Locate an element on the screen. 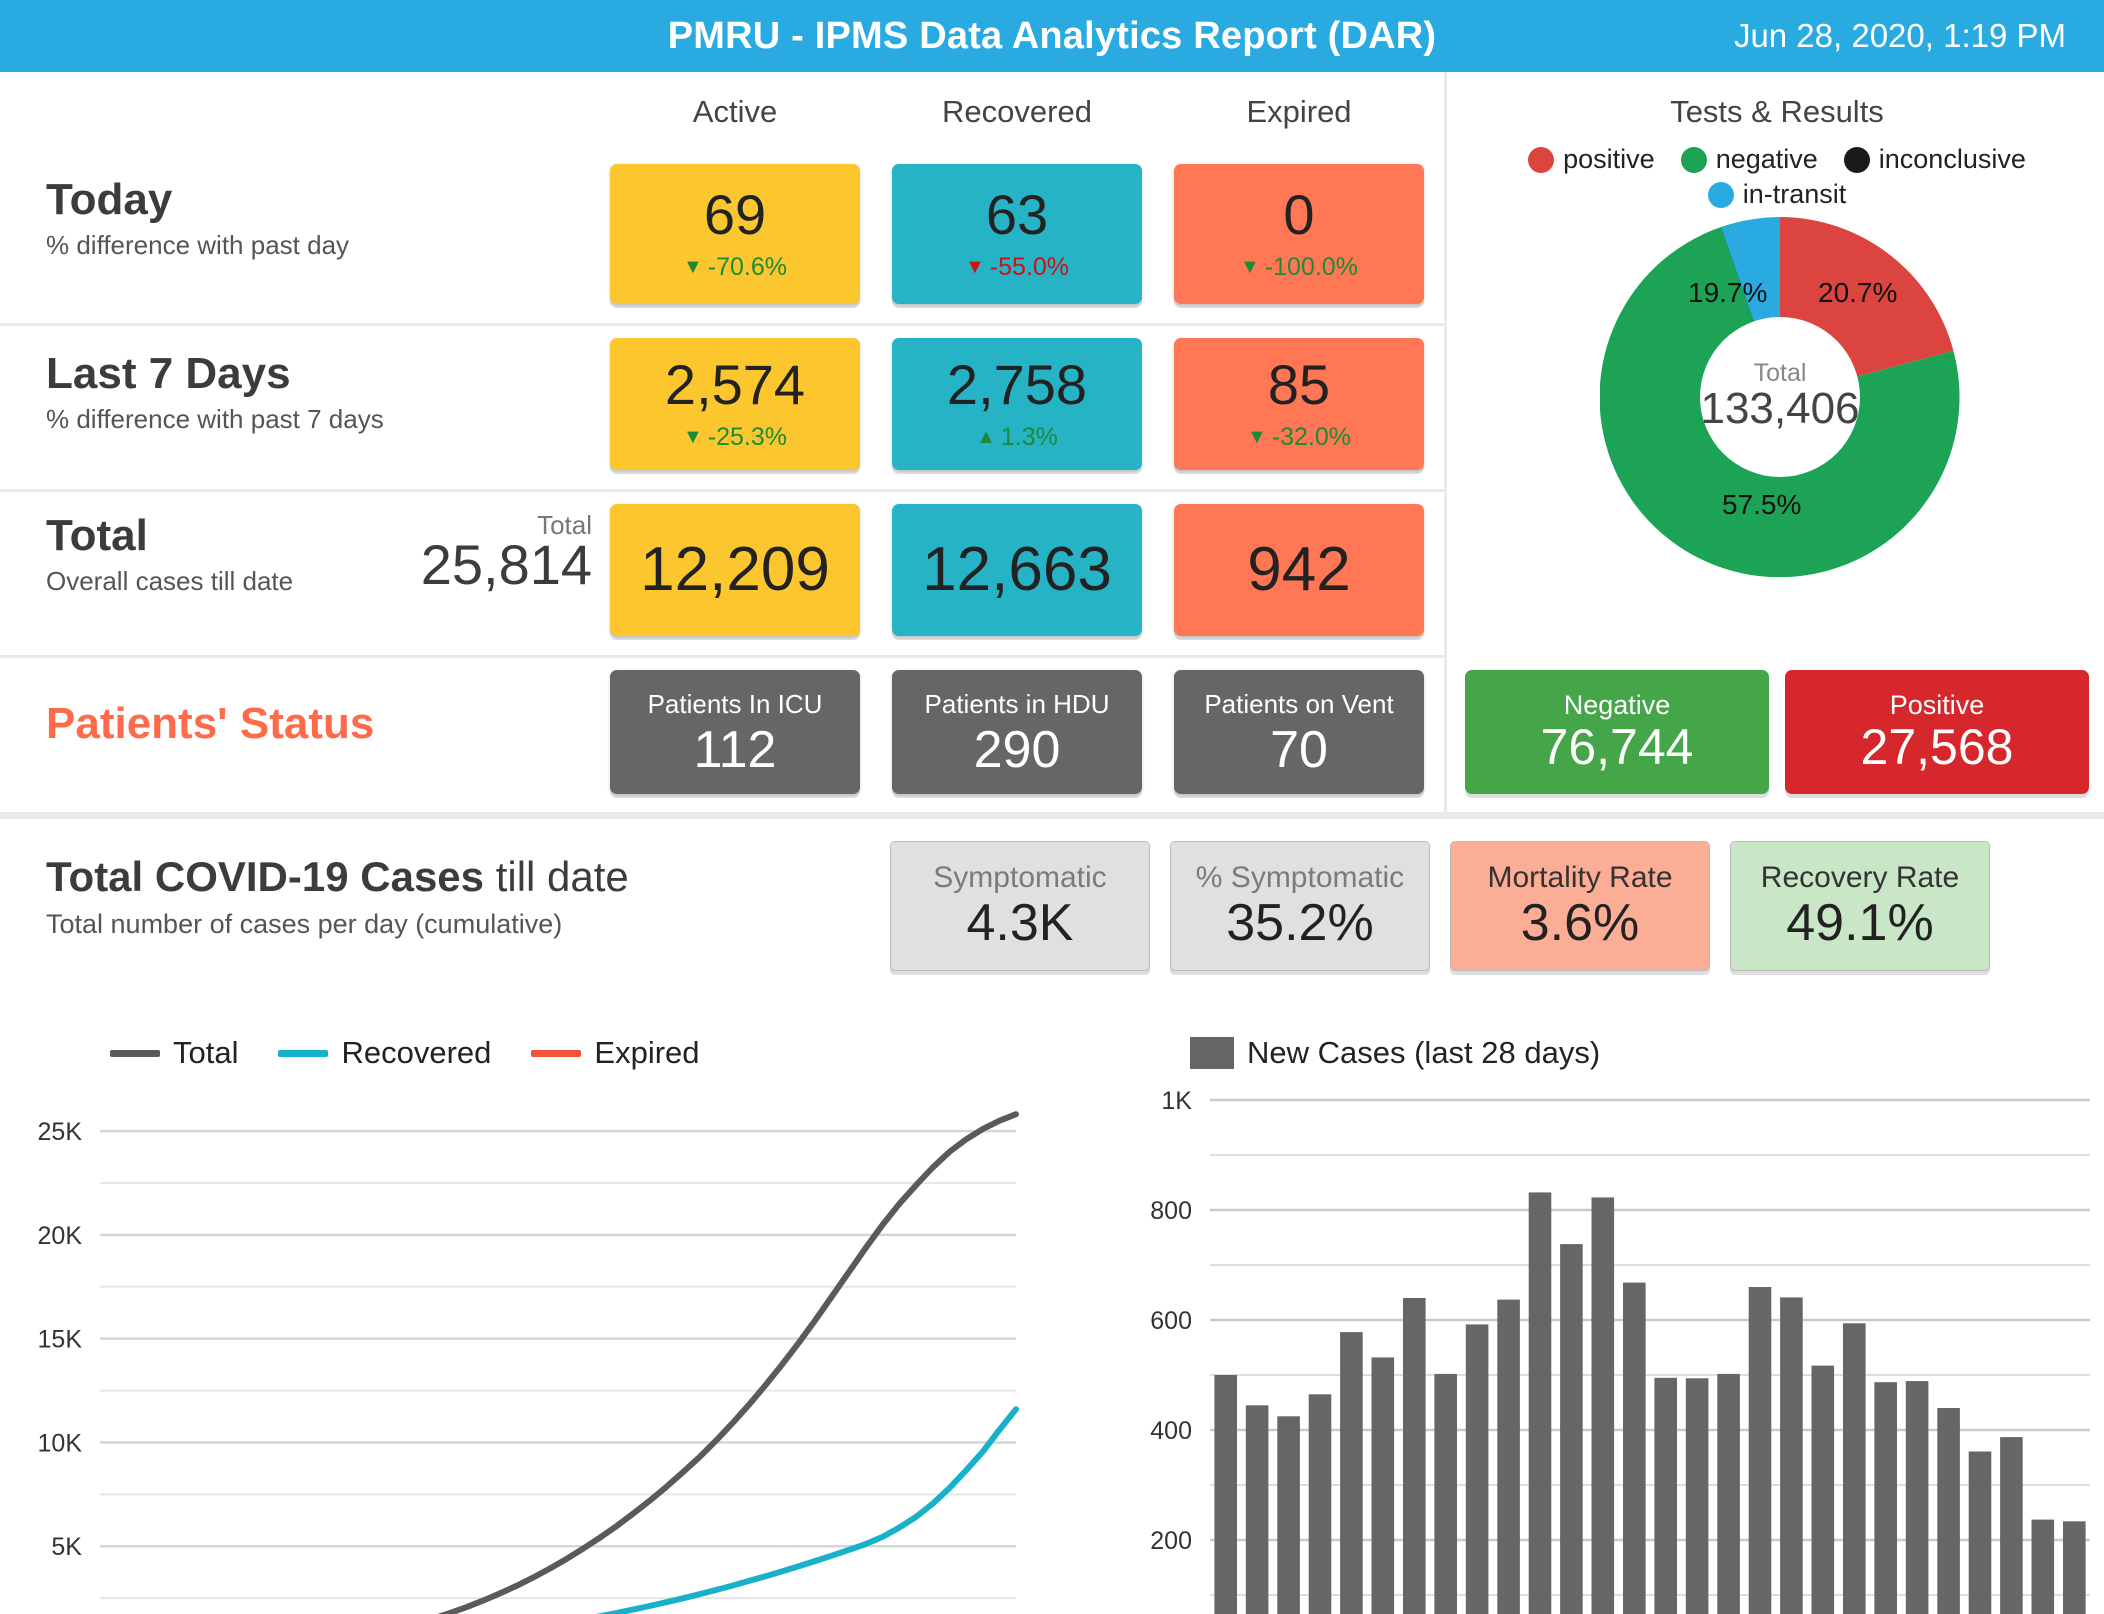 The height and width of the screenshot is (1614, 2104). legend-line-recovered-icon is located at coordinates (303, 1053).